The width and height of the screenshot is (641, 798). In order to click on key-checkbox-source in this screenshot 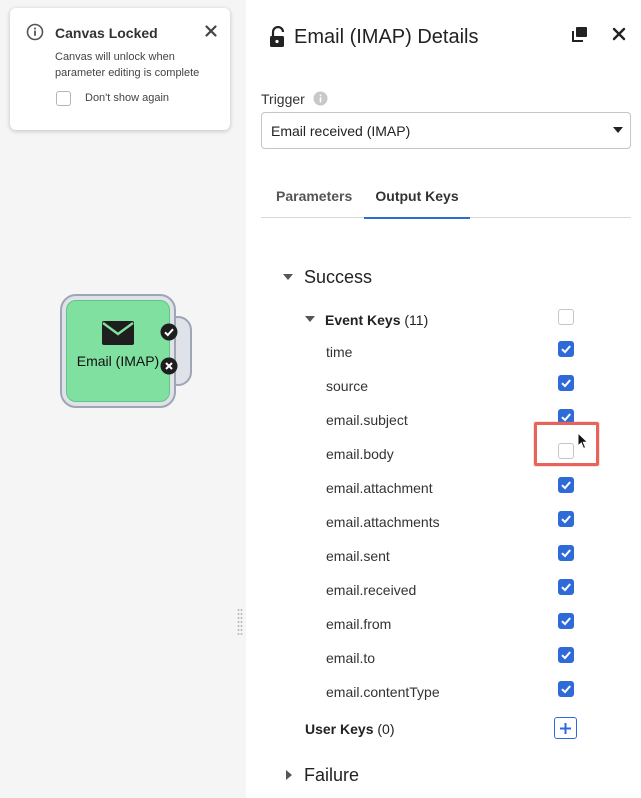, I will do `click(566, 383)`.